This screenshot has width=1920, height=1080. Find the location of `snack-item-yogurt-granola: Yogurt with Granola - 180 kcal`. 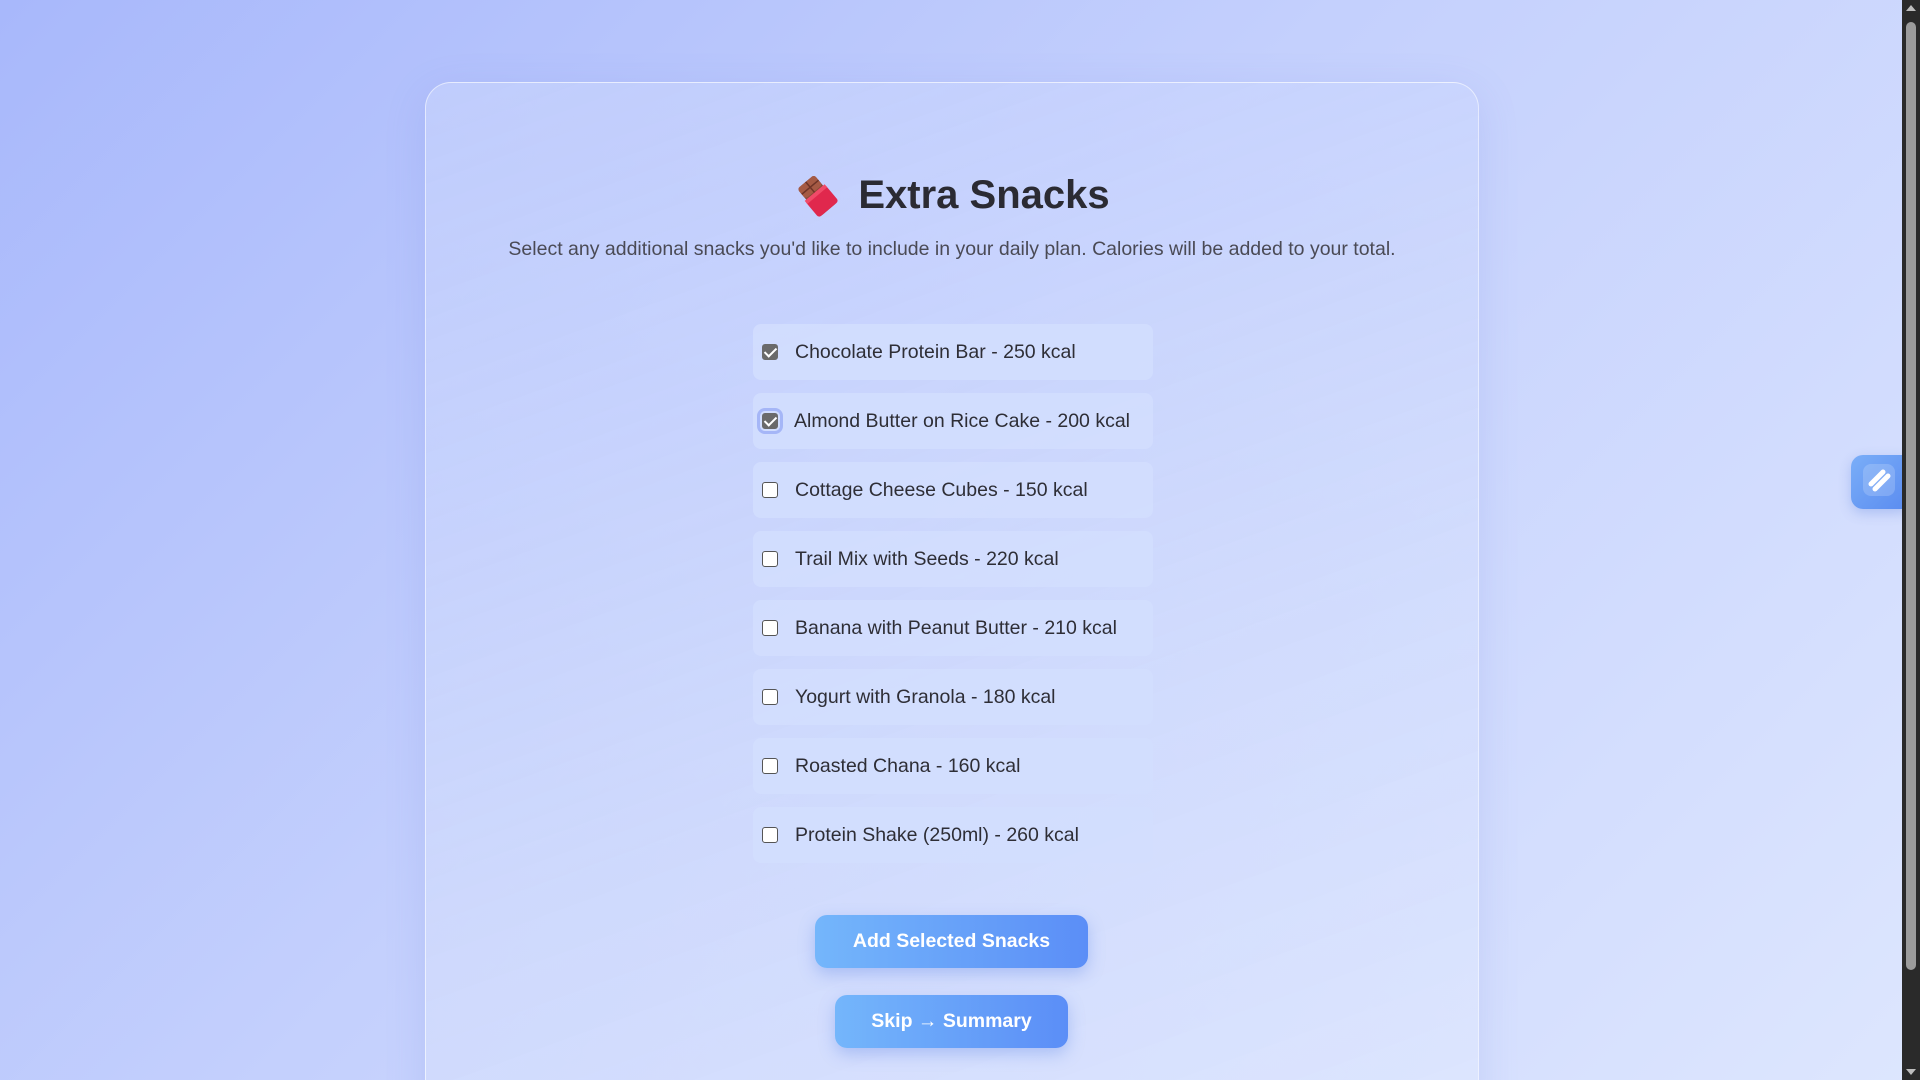

snack-item-yogurt-granola: Yogurt with Granola - 180 kcal is located at coordinates (953, 697).